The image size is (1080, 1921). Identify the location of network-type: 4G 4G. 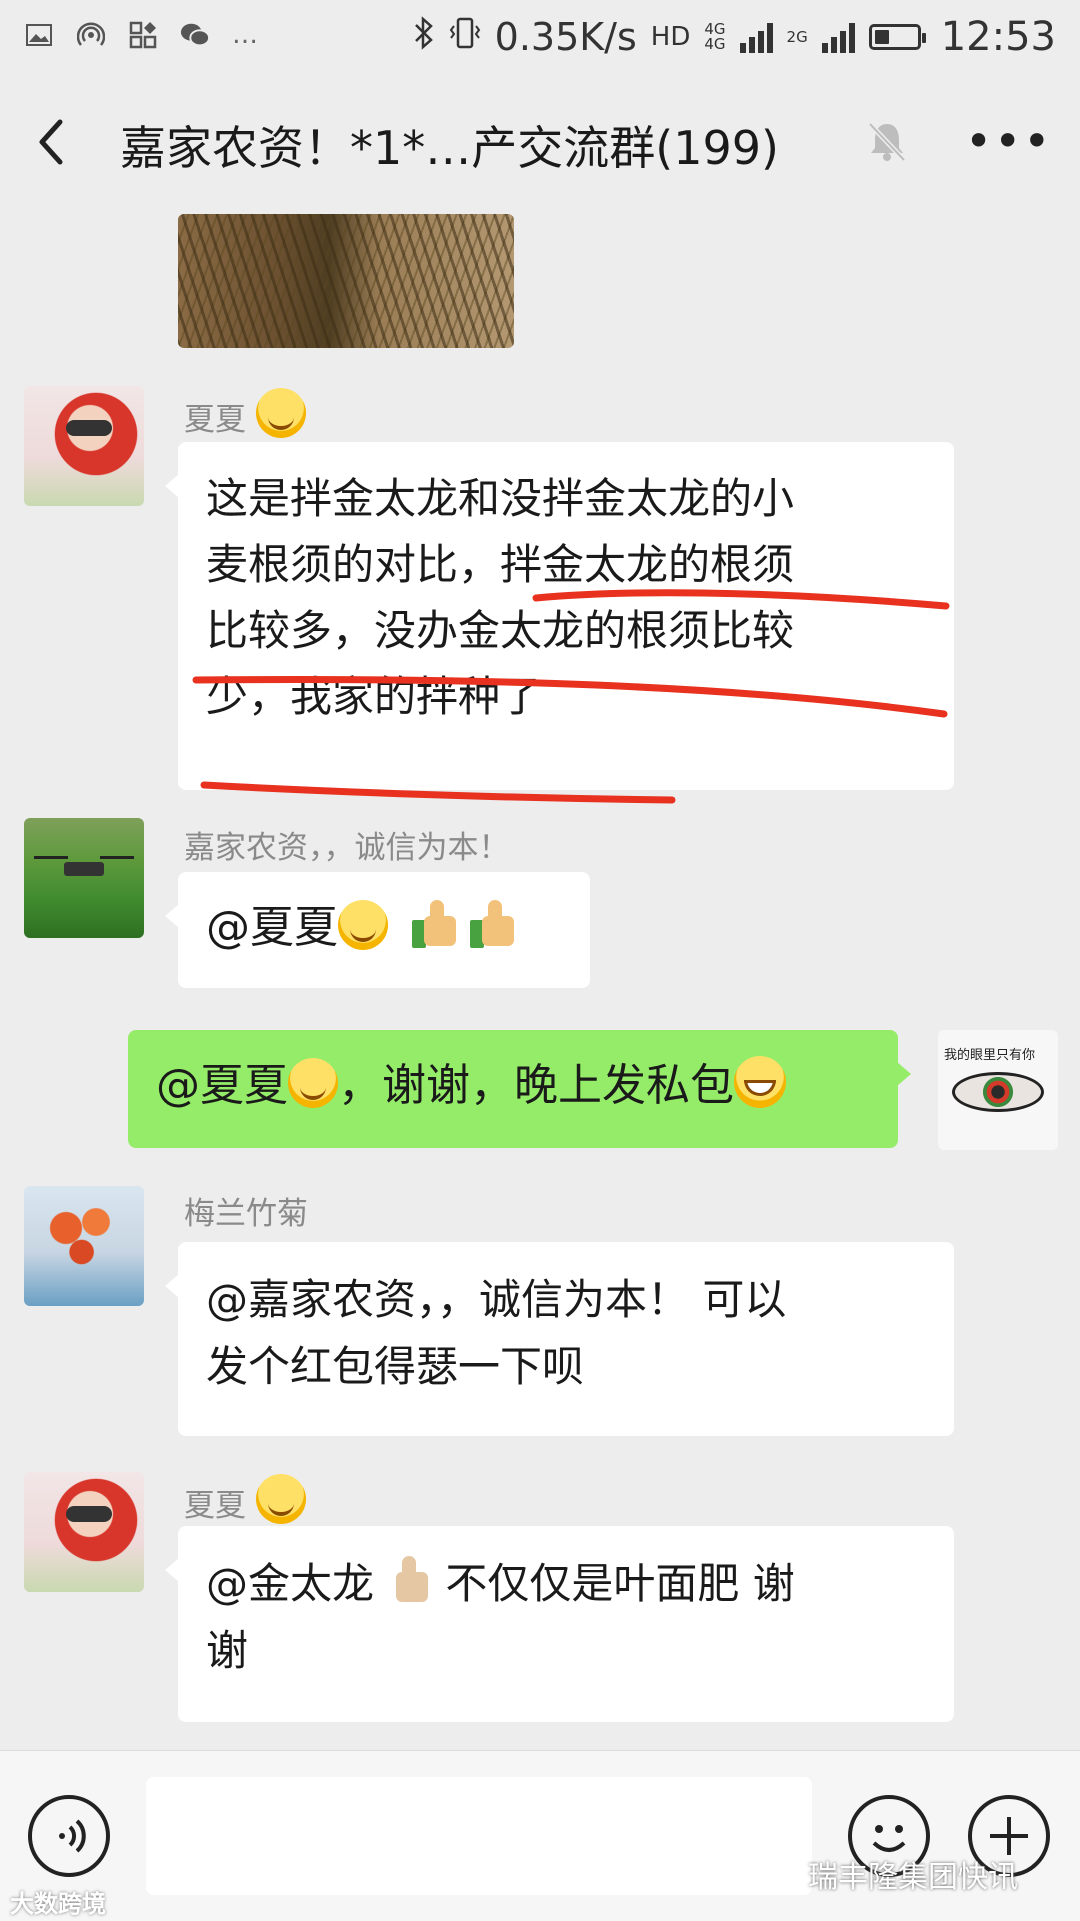
(714, 37).